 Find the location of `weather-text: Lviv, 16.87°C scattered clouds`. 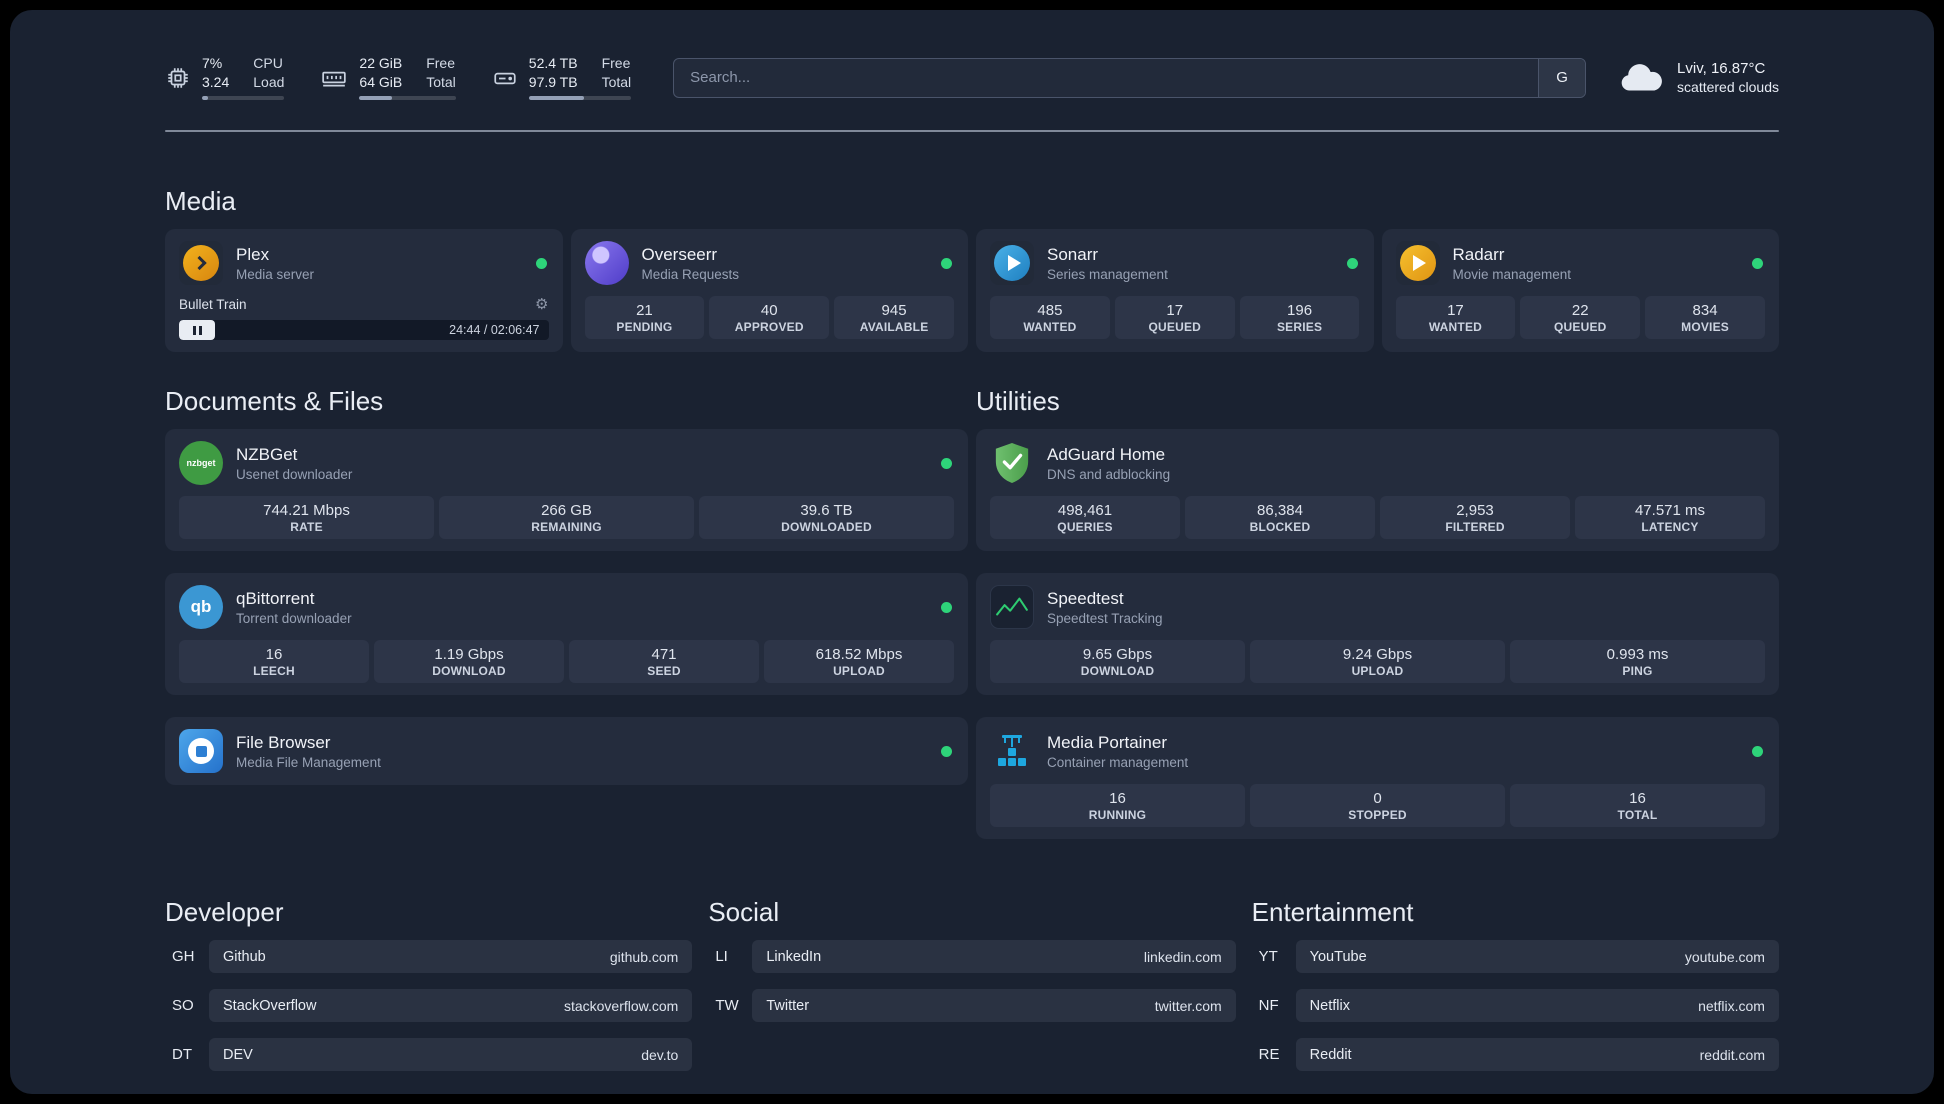

weather-text: Lviv, 16.87°C scattered clouds is located at coordinates (1728, 77).